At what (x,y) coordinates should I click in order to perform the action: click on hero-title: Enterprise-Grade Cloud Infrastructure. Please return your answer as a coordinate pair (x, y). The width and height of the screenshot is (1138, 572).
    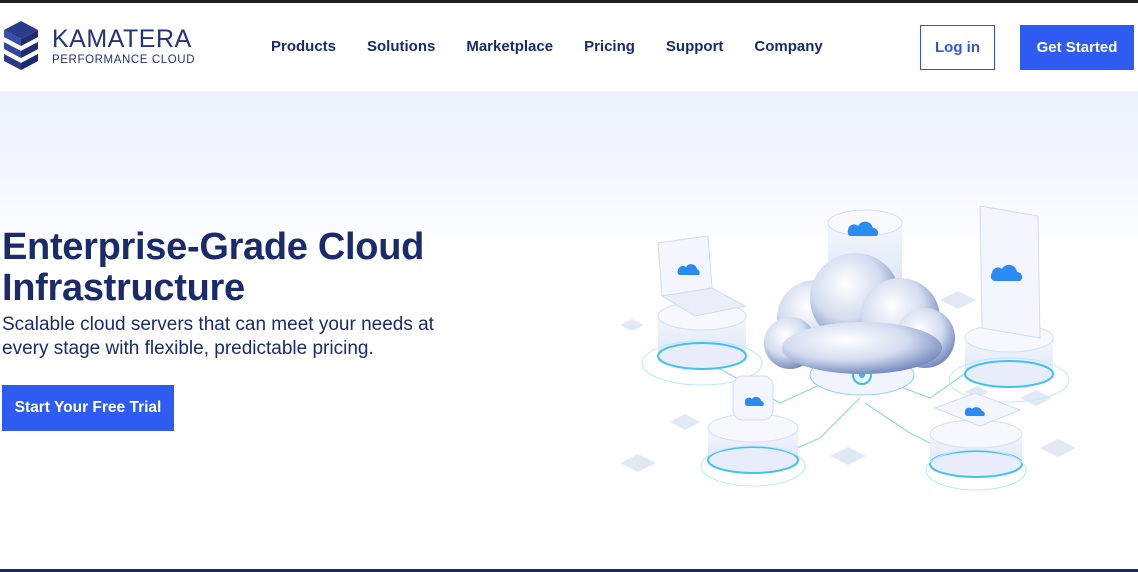
    Looking at the image, I should click on (213, 267).